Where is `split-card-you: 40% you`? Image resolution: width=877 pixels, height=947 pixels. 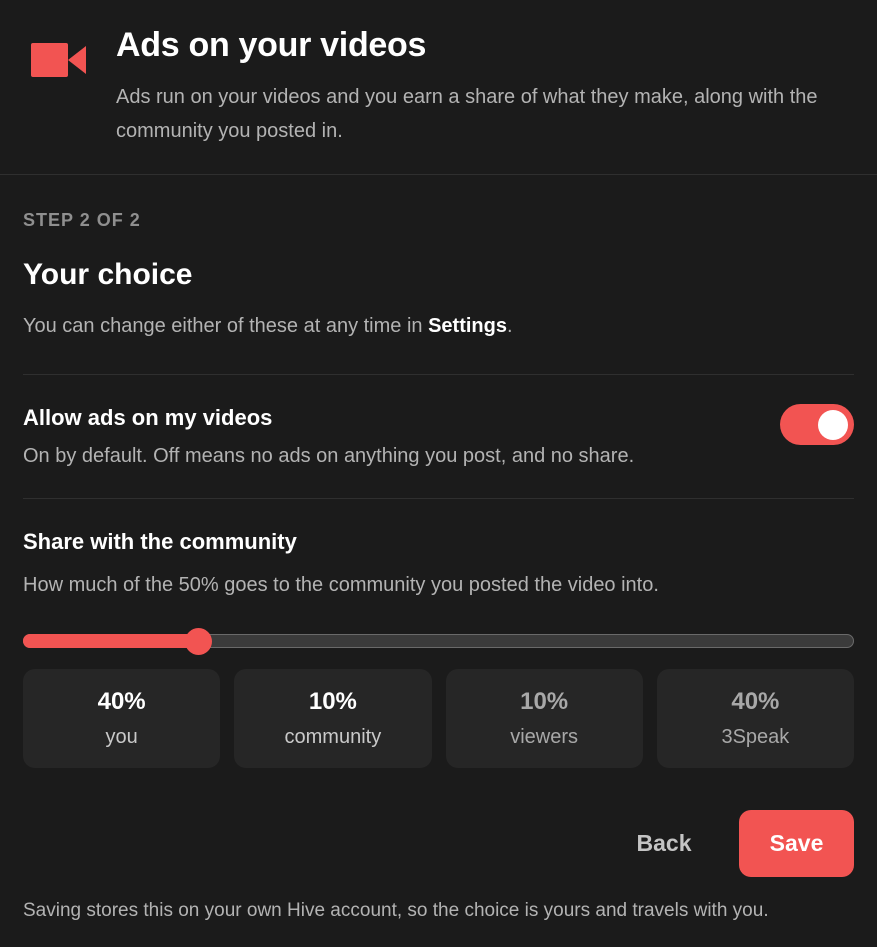 split-card-you: 40% you is located at coordinates (122, 718).